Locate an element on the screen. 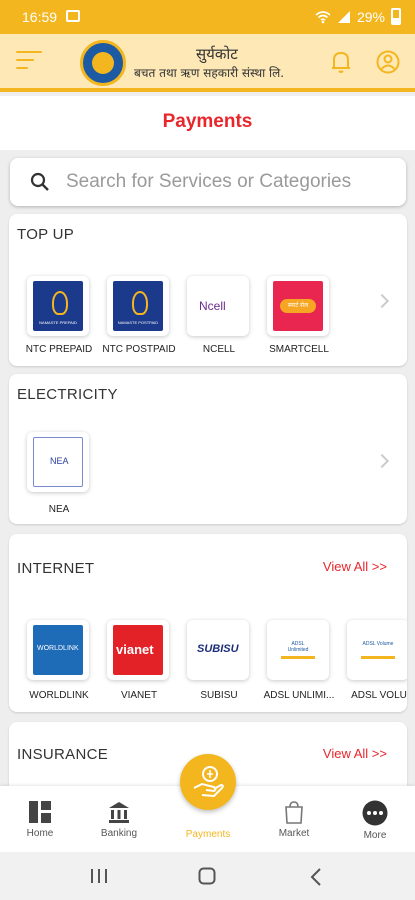 Image resolution: width=415 pixels, height=900 pixels. subisu-logo: SUBISU is located at coordinates (218, 650).